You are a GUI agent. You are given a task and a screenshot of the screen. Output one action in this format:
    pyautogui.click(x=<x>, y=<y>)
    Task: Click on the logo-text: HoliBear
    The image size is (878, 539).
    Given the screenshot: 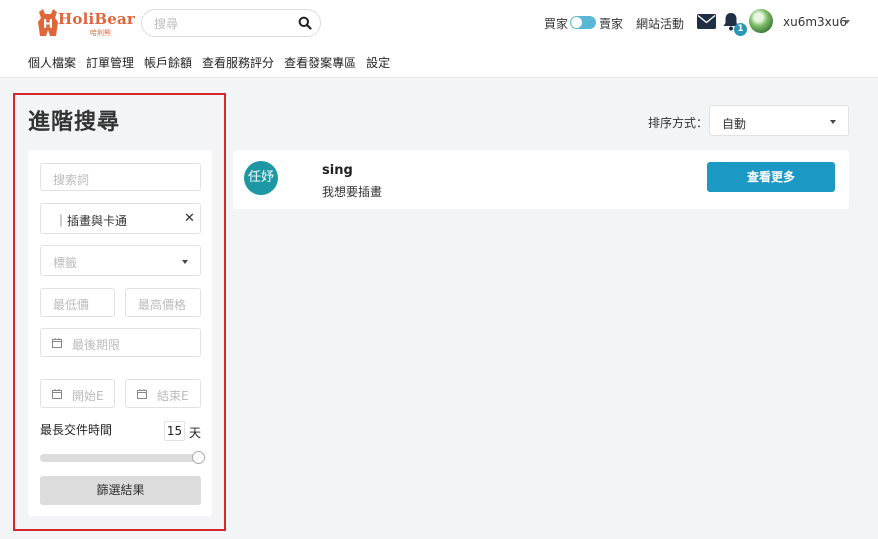 What is the action you would take?
    pyautogui.click(x=97, y=19)
    